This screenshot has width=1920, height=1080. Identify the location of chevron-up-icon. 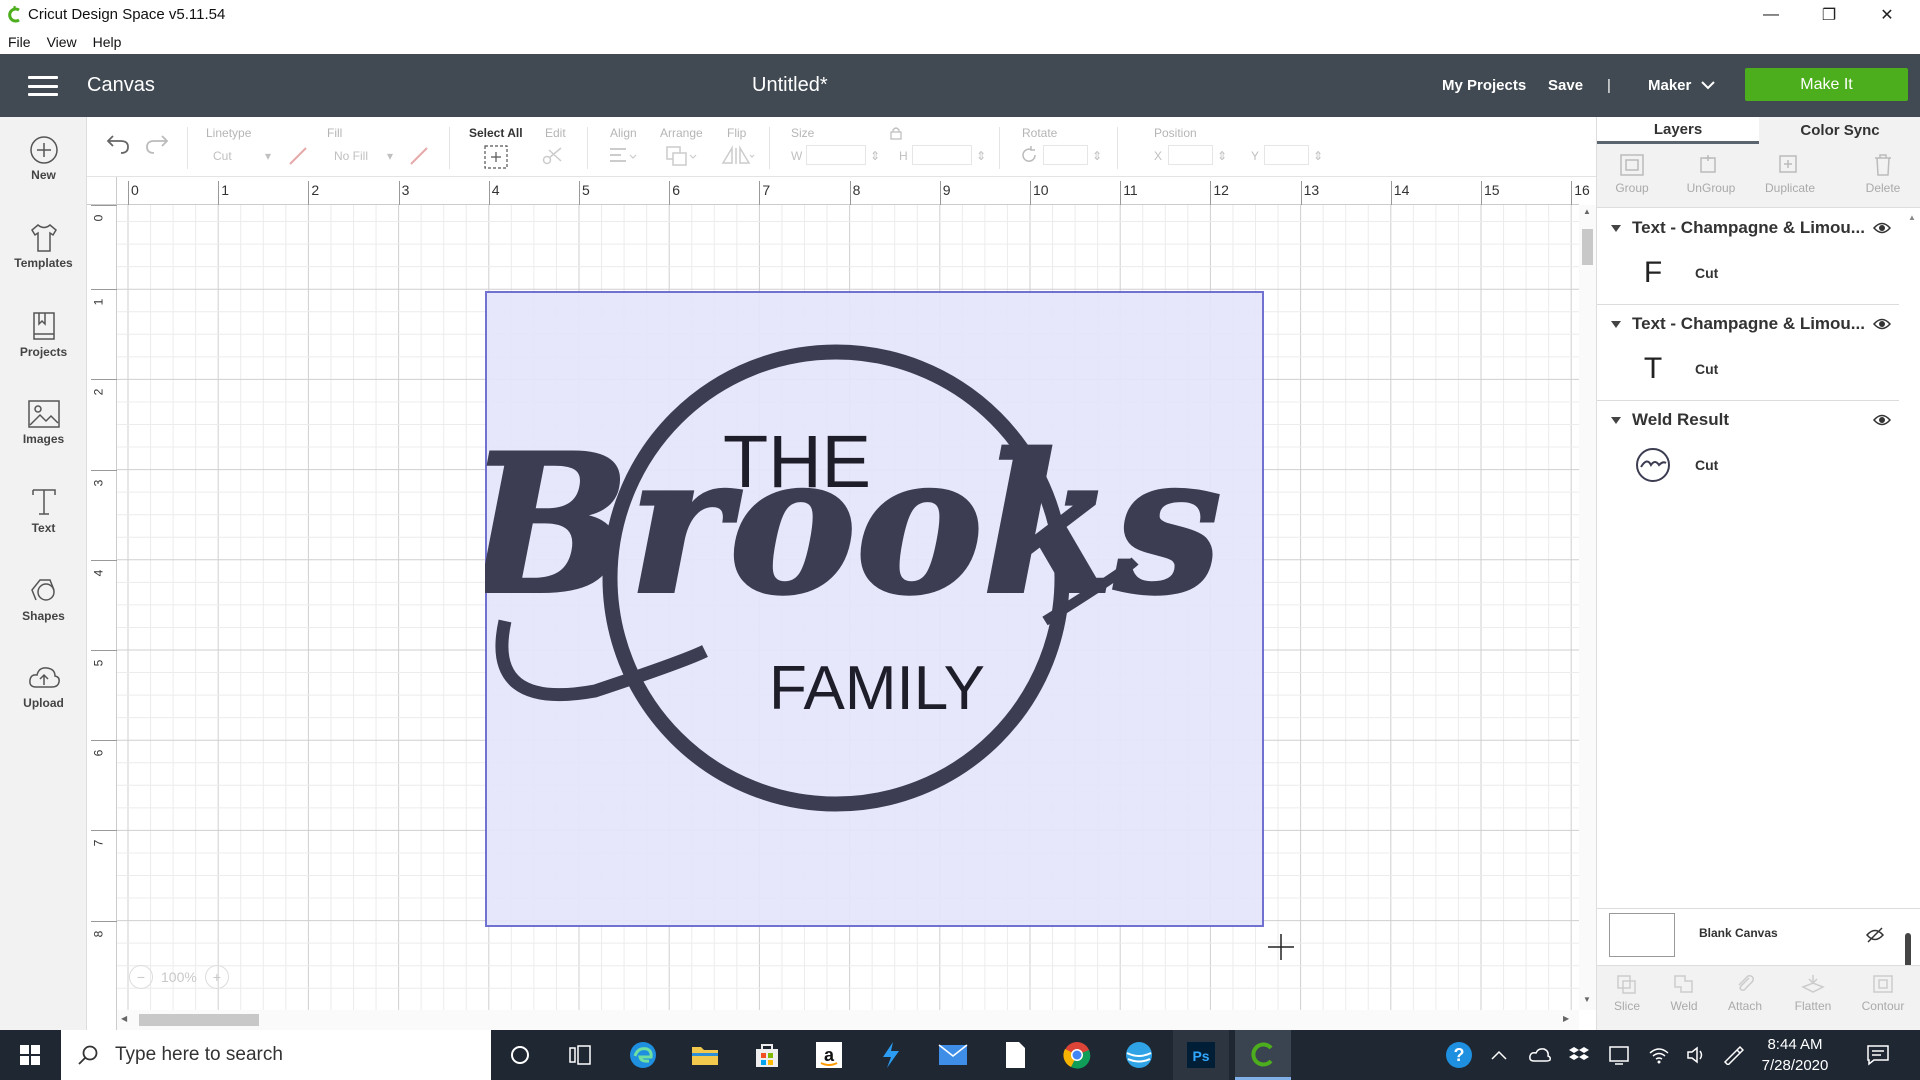
(1499, 1055).